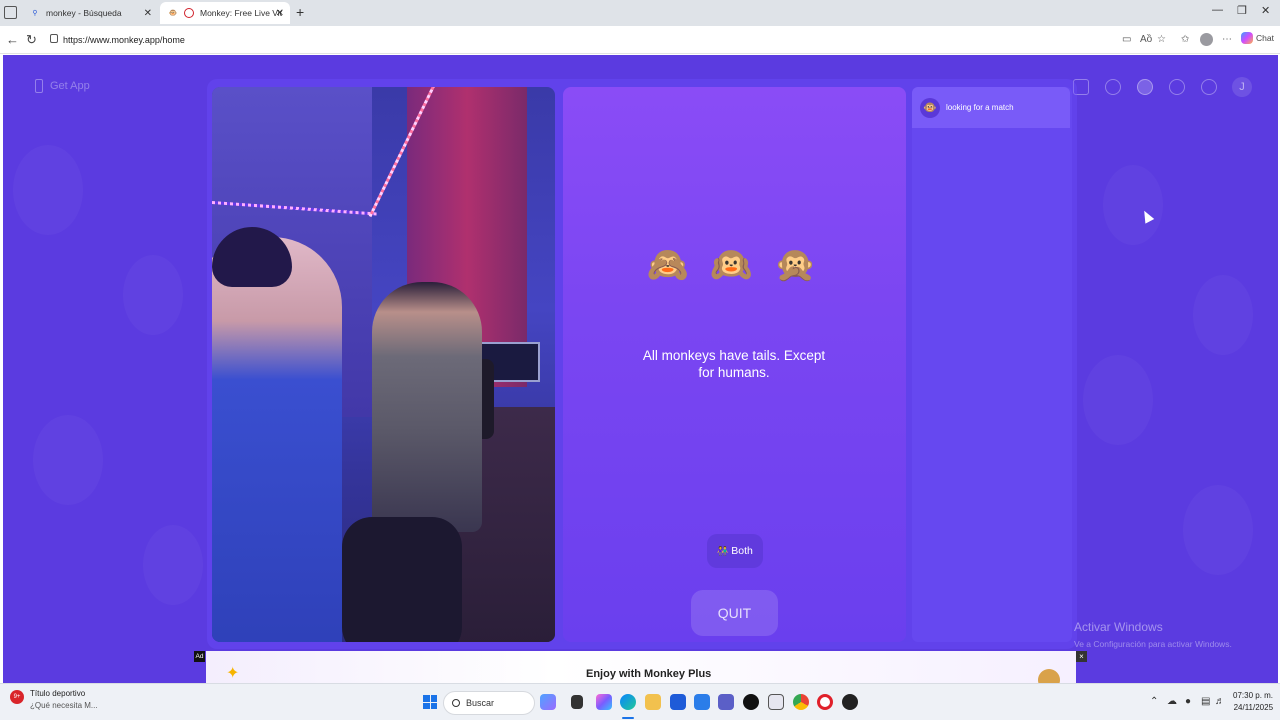 The width and height of the screenshot is (1280, 720). Describe the element at coordinates (776, 702) in the screenshot. I see `app-icon` at that location.